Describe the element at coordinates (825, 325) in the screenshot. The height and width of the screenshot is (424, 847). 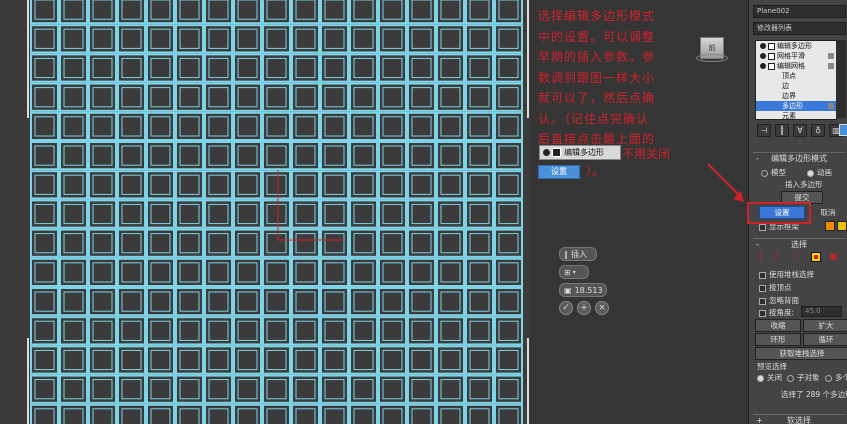
I see `grow-button: 扩大` at that location.